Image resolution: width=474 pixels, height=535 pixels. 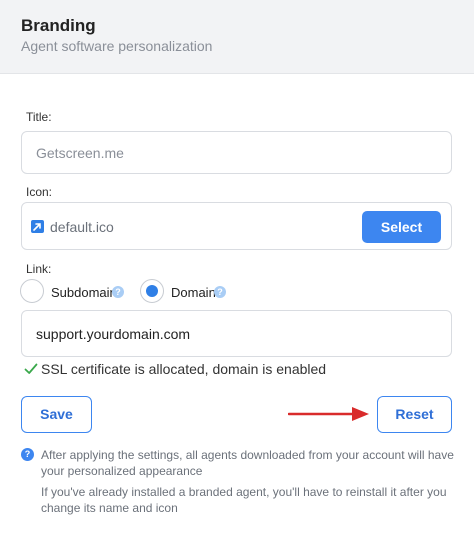 I want to click on domain-input: support.yourdomain.com, so click(x=236, y=333).